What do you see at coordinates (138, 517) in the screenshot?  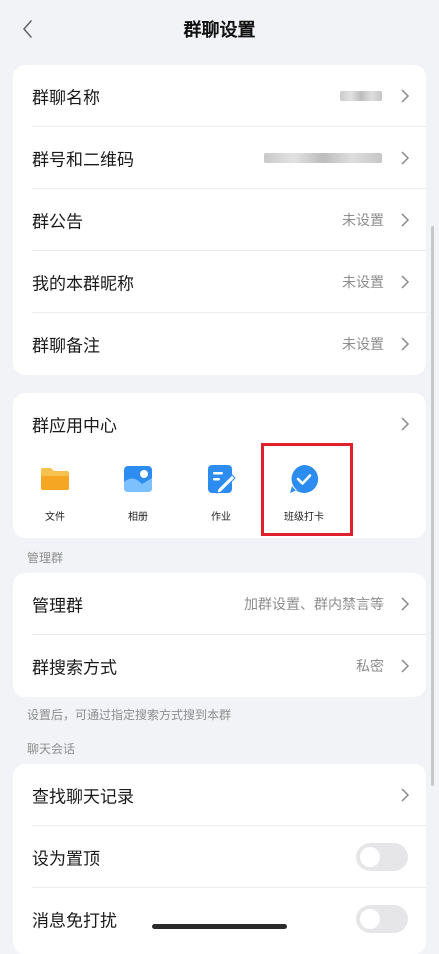 I see `app-album-label: 相册` at bounding box center [138, 517].